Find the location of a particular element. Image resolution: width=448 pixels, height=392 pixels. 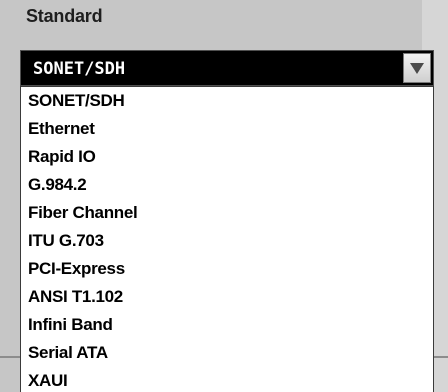

dropdown-toggle-button is located at coordinates (417, 68).